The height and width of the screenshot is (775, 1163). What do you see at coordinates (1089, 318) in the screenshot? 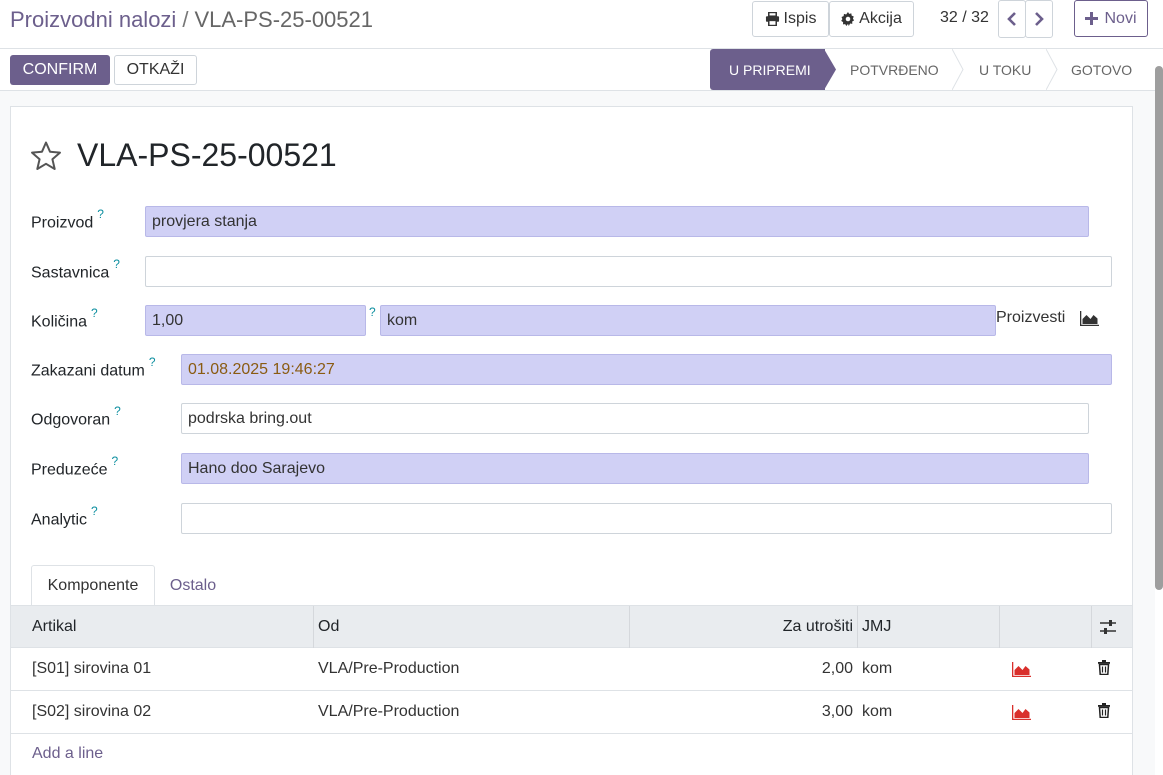
I see `area-chart-icon` at bounding box center [1089, 318].